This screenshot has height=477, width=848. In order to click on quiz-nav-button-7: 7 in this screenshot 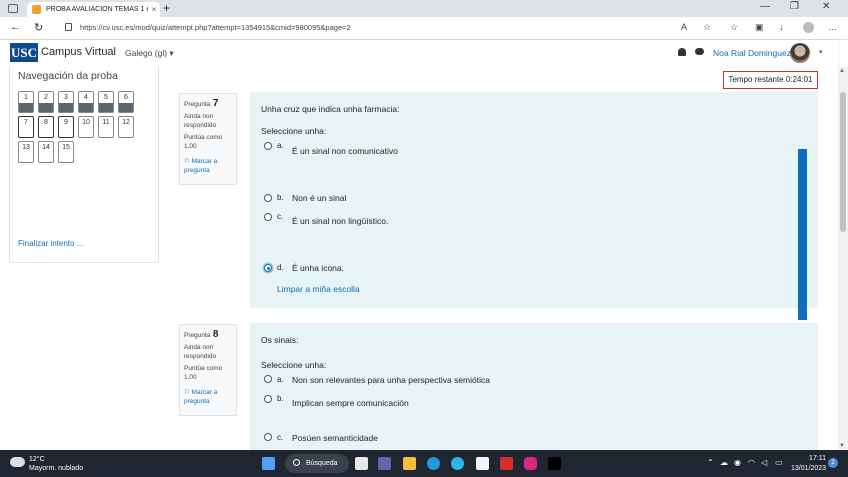, I will do `click(26, 127)`.